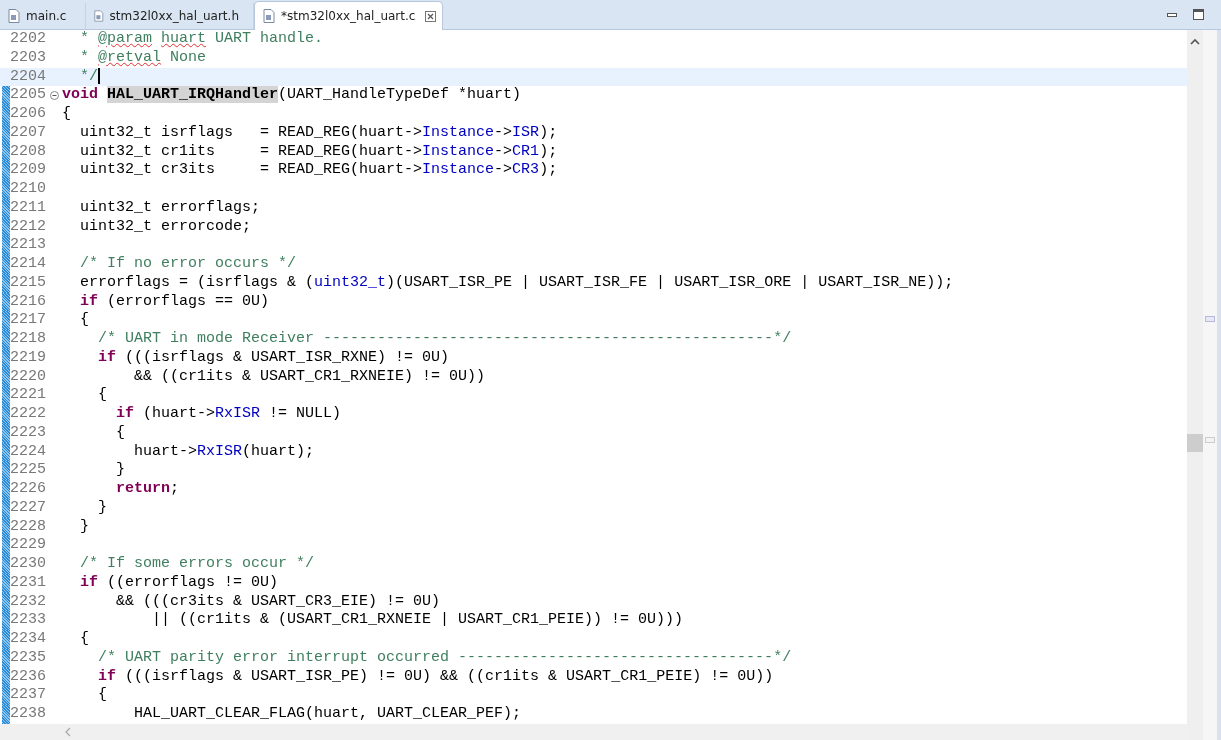 The width and height of the screenshot is (1221, 740). I want to click on line-number: 2231, so click(28, 583).